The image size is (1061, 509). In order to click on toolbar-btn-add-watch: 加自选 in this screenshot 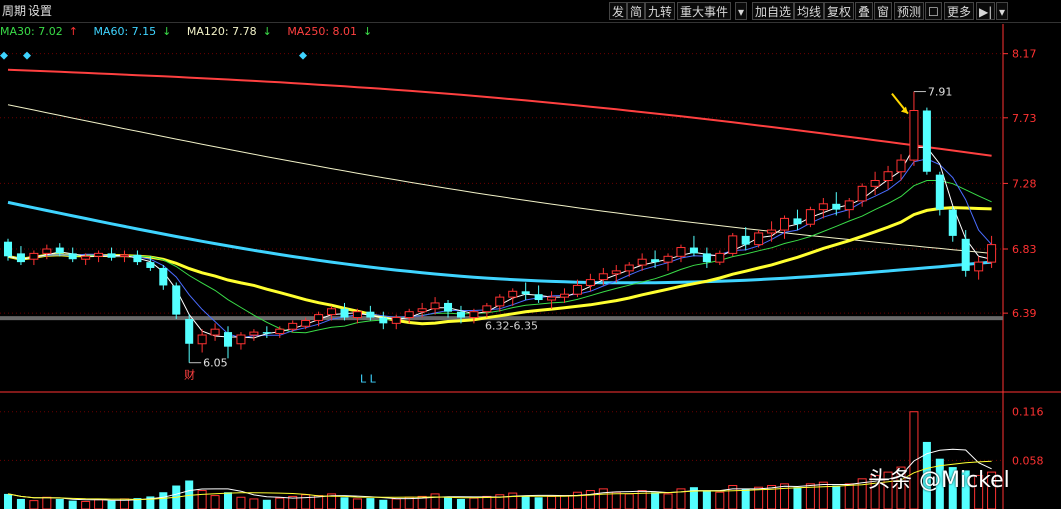, I will do `click(773, 11)`.